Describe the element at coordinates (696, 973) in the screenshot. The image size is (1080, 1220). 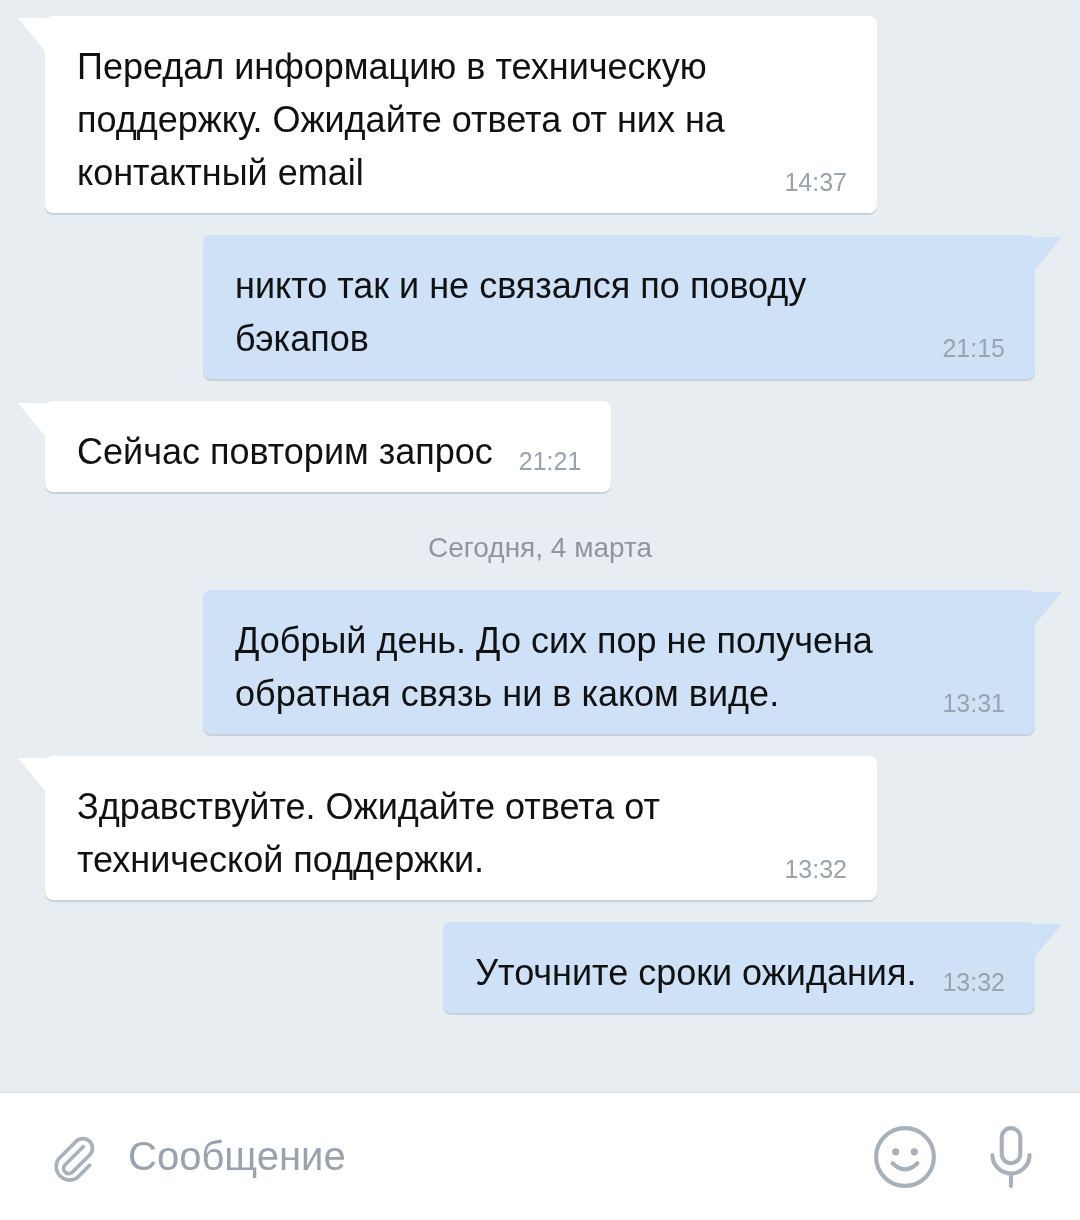
I see `message-text: Уточните сроки ожидания.` at that location.